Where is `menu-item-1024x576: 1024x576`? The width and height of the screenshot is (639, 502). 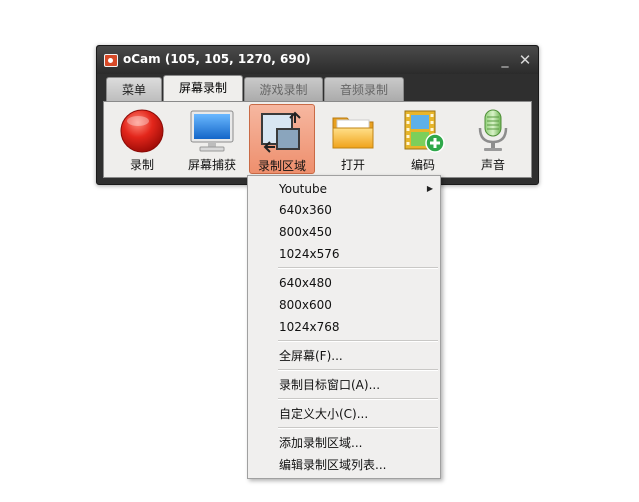
menu-item-1024x576: 1024x576 is located at coordinates (344, 254).